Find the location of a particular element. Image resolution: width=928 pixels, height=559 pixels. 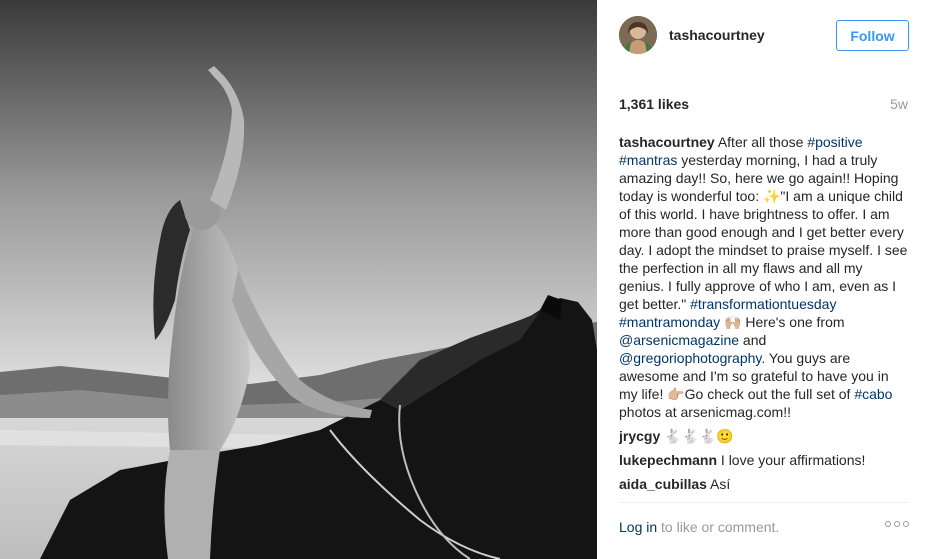

avatar is located at coordinates (638, 35).